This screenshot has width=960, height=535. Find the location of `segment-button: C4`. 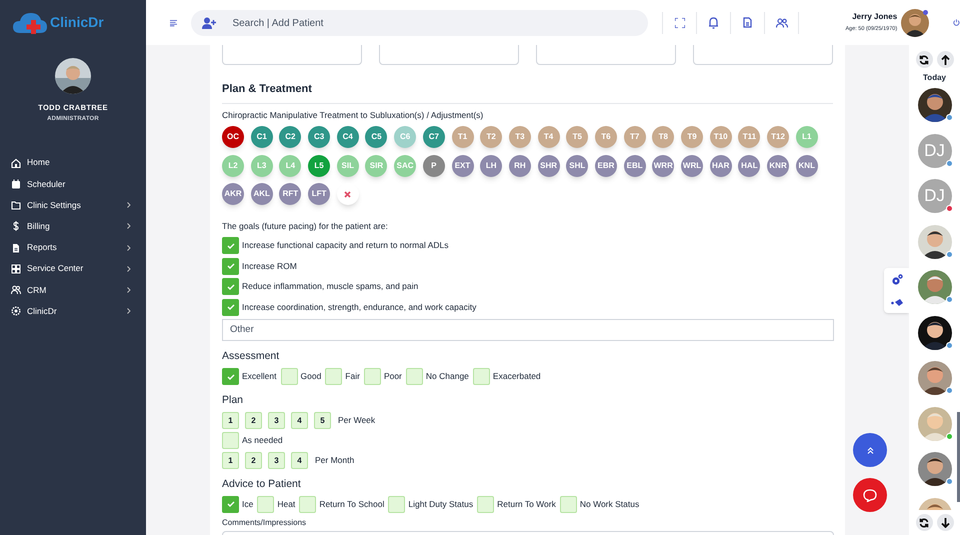

segment-button: C4 is located at coordinates (347, 137).